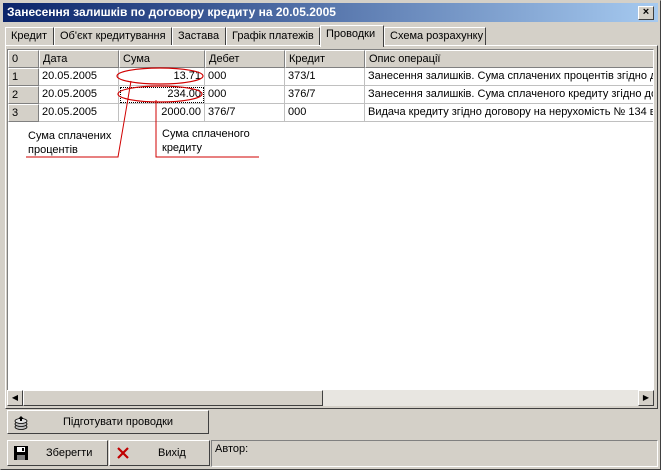 The height and width of the screenshot is (470, 661). What do you see at coordinates (245, 59) in the screenshot?
I see `col-header-debit: Дебет` at bounding box center [245, 59].